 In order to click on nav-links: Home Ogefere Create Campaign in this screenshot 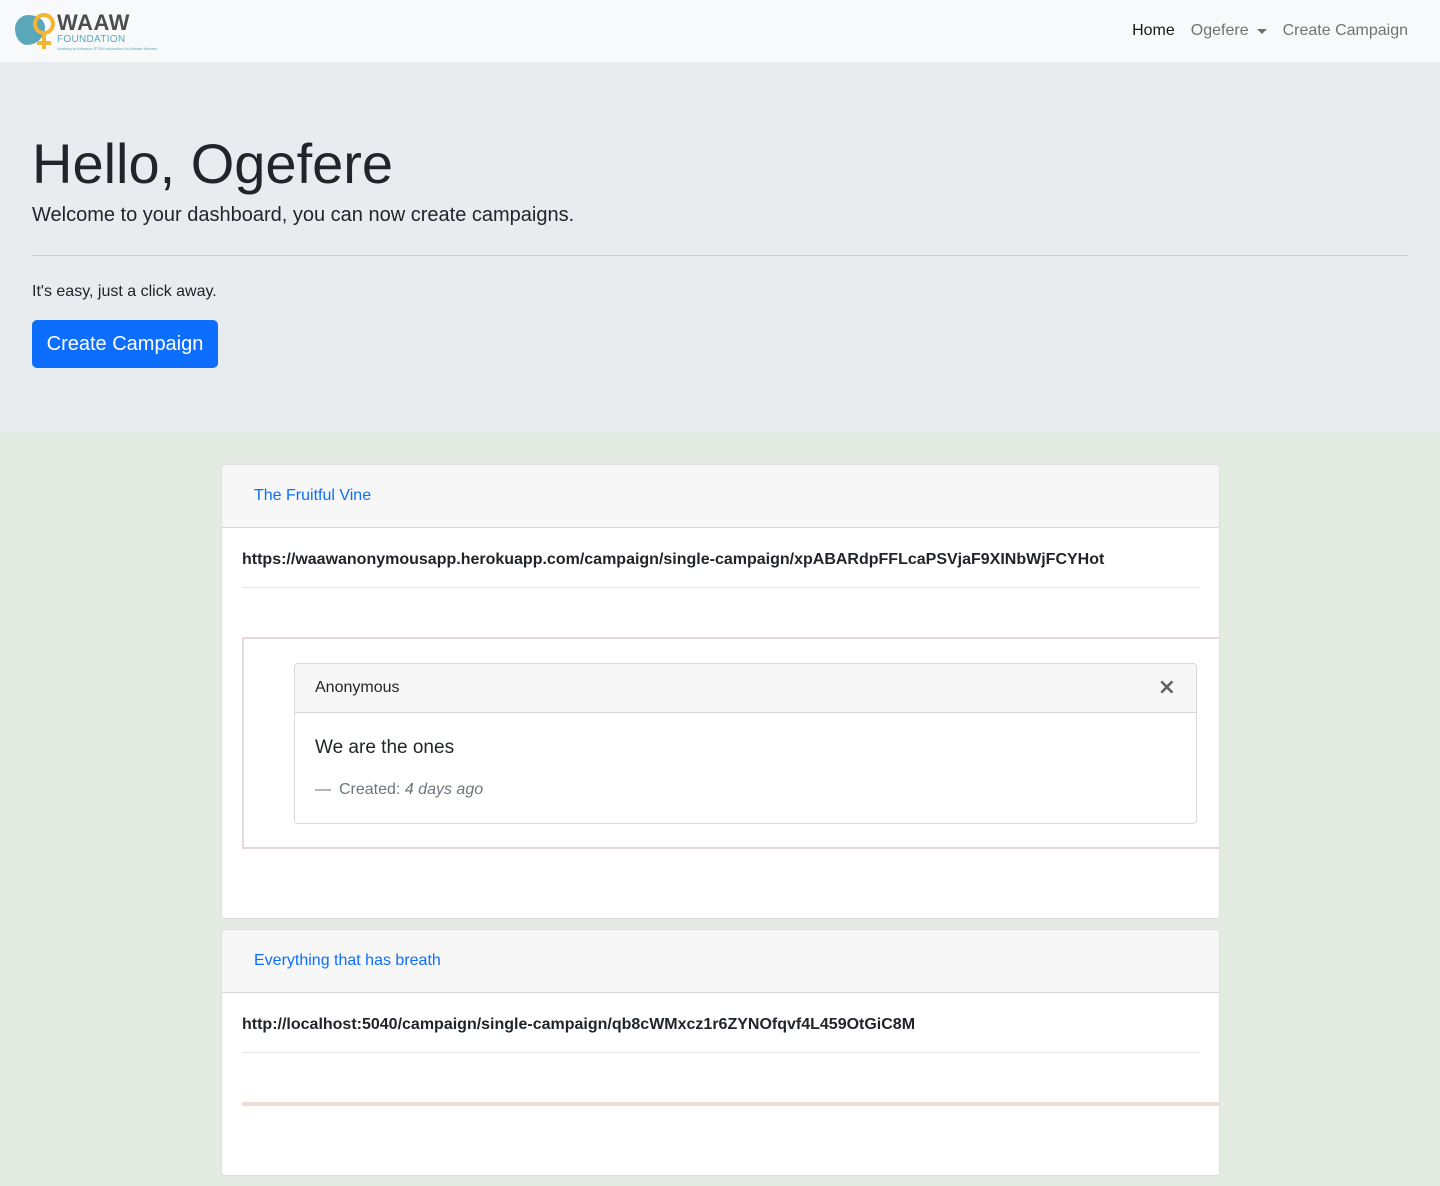, I will do `click(1270, 31)`.